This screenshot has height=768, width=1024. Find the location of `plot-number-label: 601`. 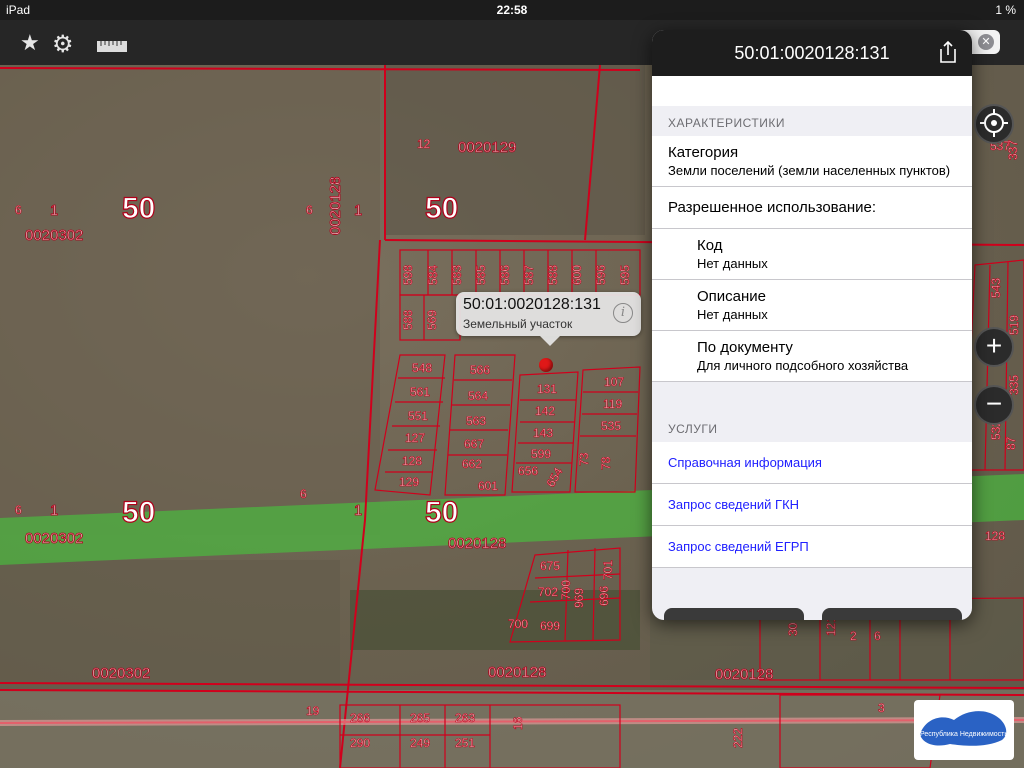

plot-number-label: 601 is located at coordinates (488, 486).